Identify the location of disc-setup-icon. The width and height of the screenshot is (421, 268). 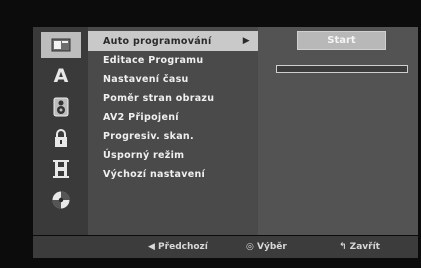
(61, 45).